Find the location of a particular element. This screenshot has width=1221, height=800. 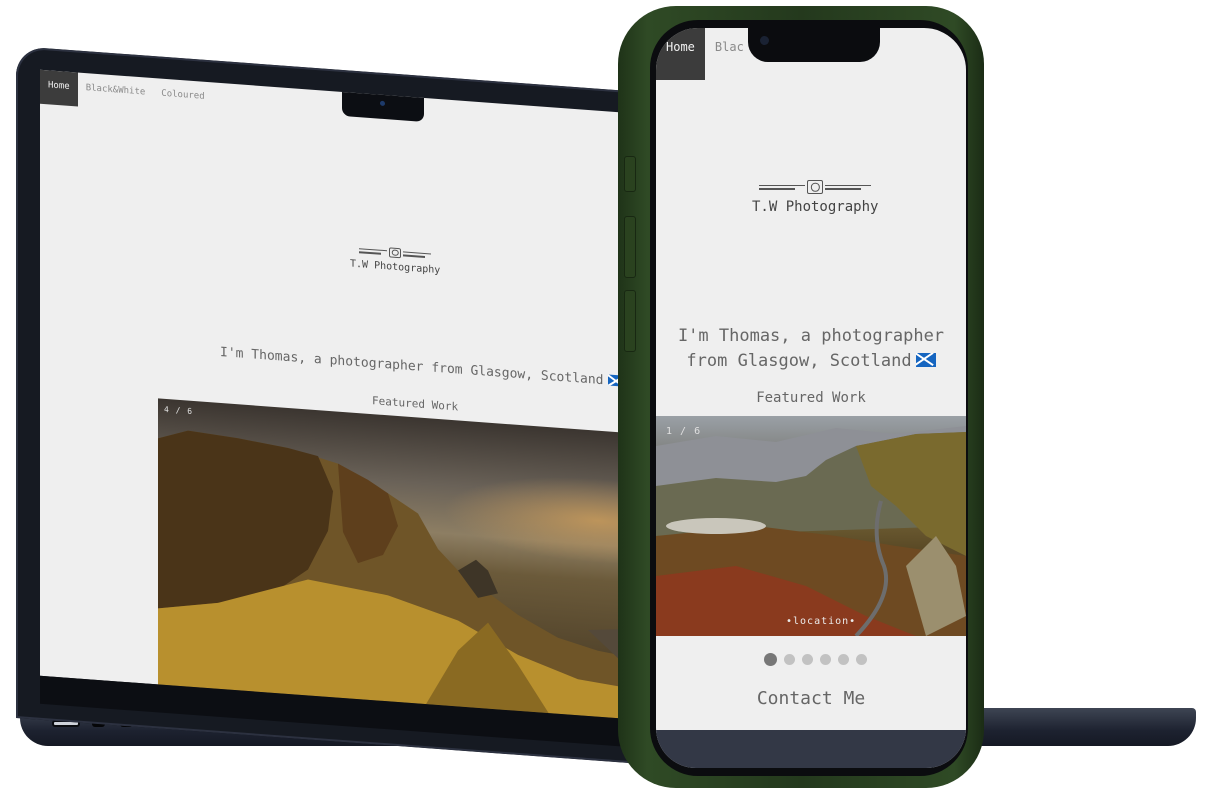

slide-caption: •location• is located at coordinates (821, 621).